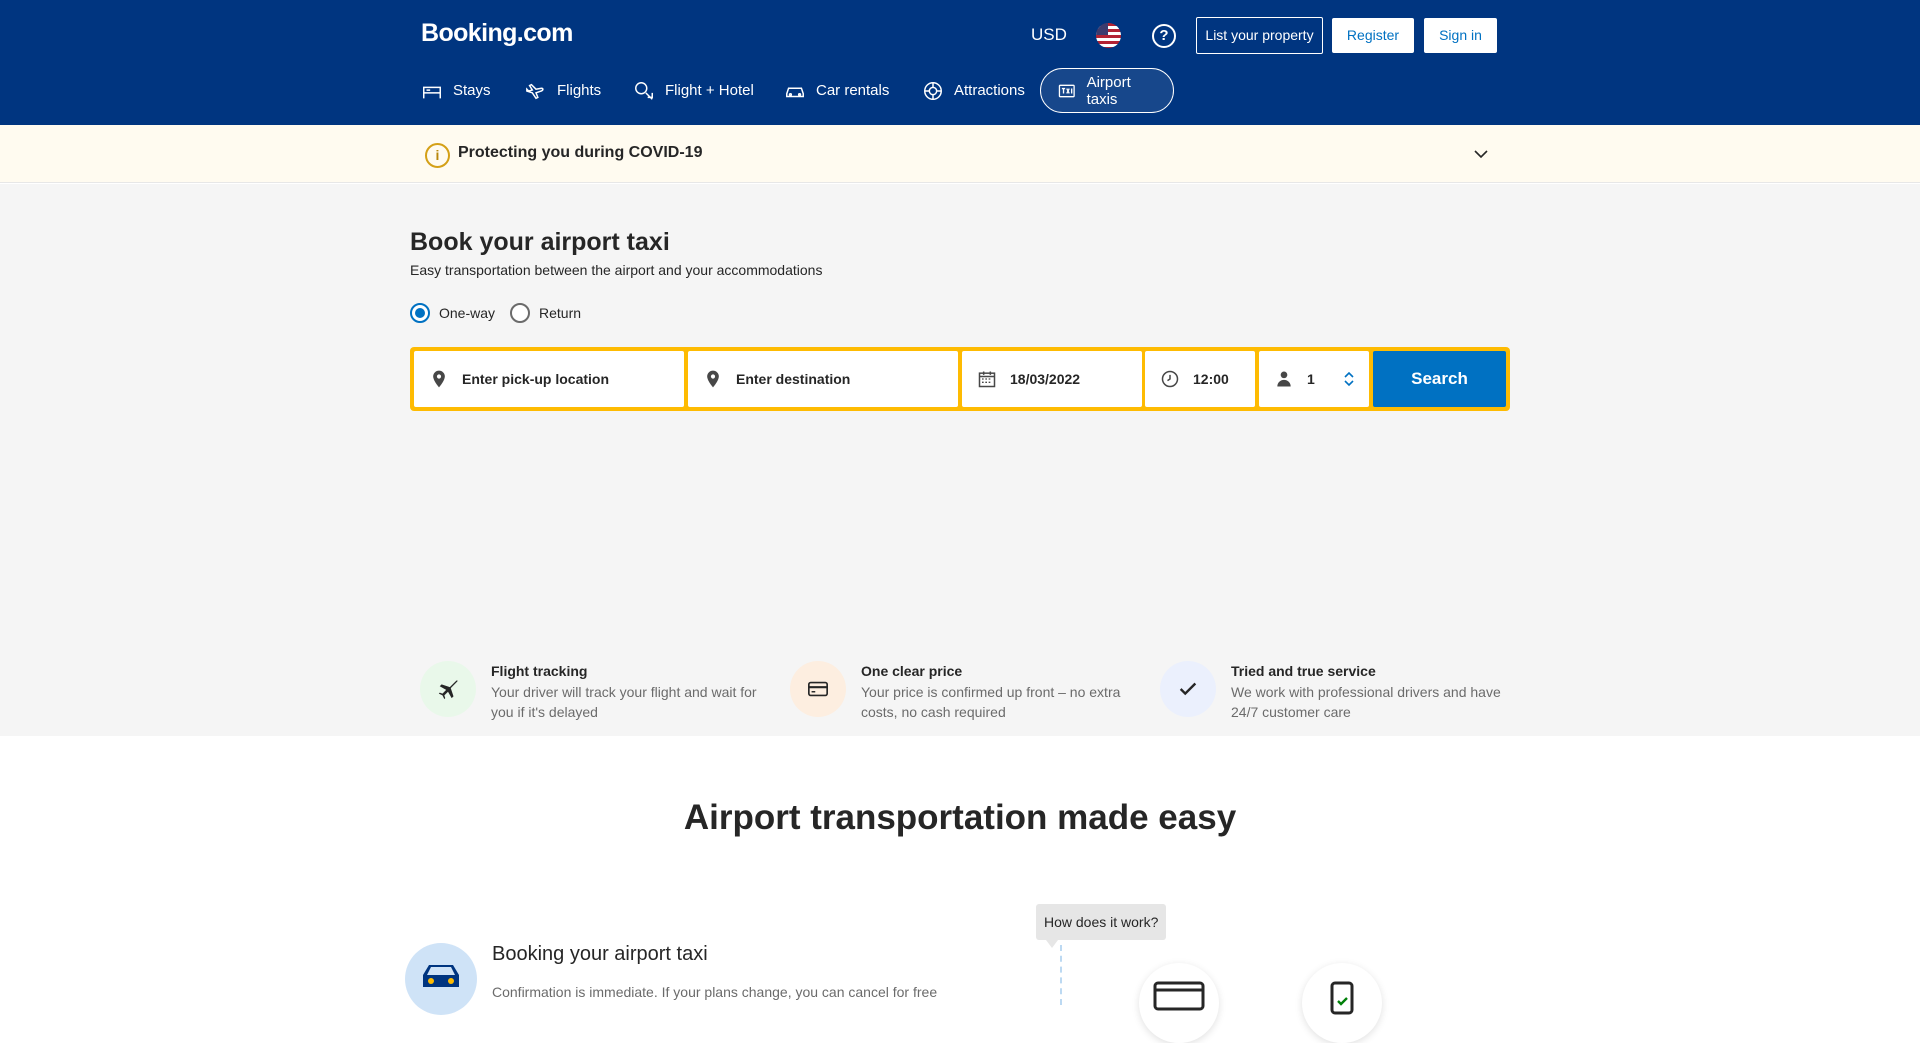 This screenshot has height=1043, width=1920. Describe the element at coordinates (933, 90) in the screenshot. I see `attractions-icon` at that location.